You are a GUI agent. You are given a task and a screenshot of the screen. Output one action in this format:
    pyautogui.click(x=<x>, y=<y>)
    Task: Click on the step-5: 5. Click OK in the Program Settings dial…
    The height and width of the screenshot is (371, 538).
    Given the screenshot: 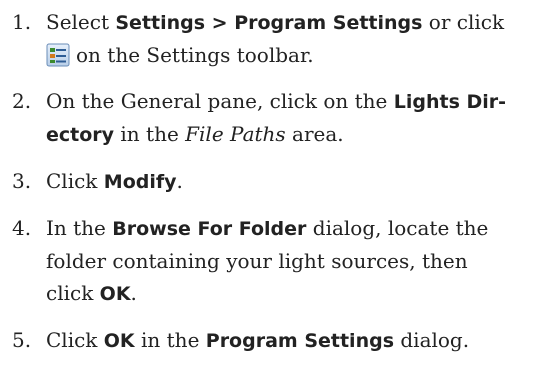 What is the action you would take?
    pyautogui.click(x=269, y=340)
    